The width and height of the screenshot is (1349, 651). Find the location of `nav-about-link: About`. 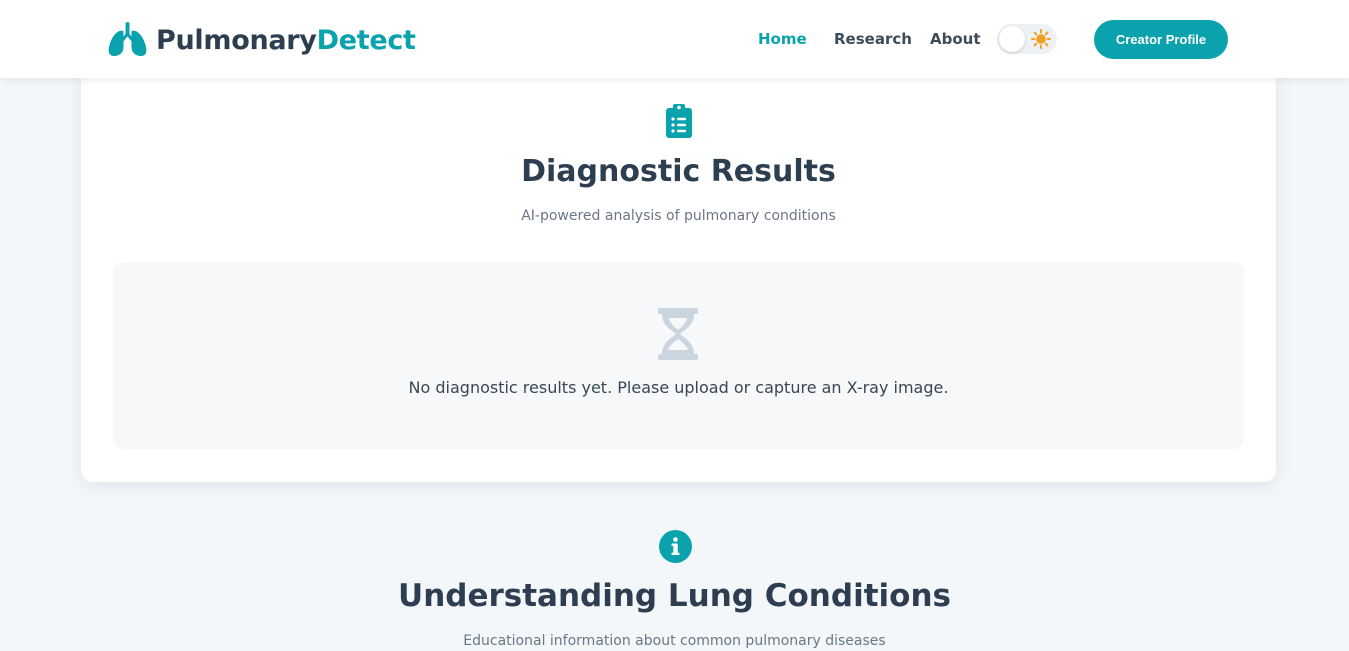

nav-about-link: About is located at coordinates (955, 39).